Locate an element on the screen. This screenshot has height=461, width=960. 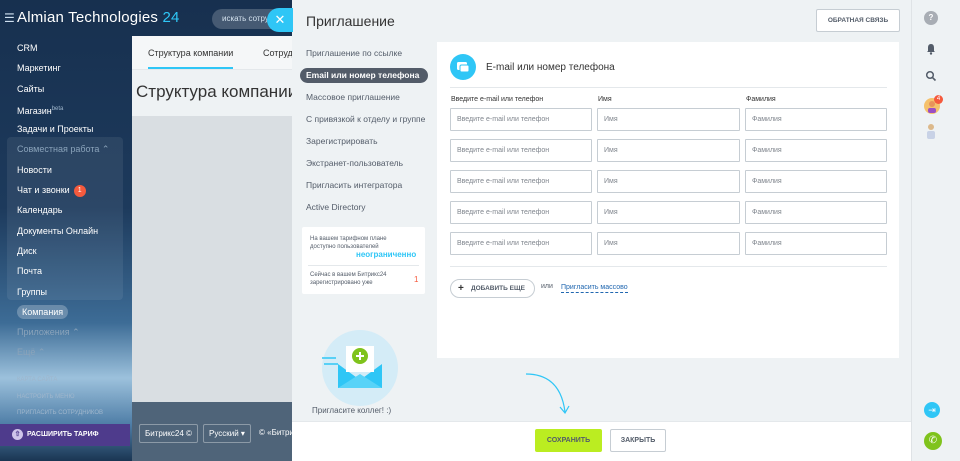
footer-brand: Битрикс24 © is located at coordinates (168, 433).